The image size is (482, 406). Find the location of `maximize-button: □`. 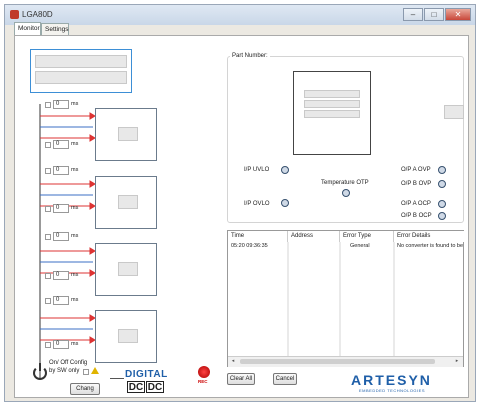

maximize-button: □ is located at coordinates (434, 14).